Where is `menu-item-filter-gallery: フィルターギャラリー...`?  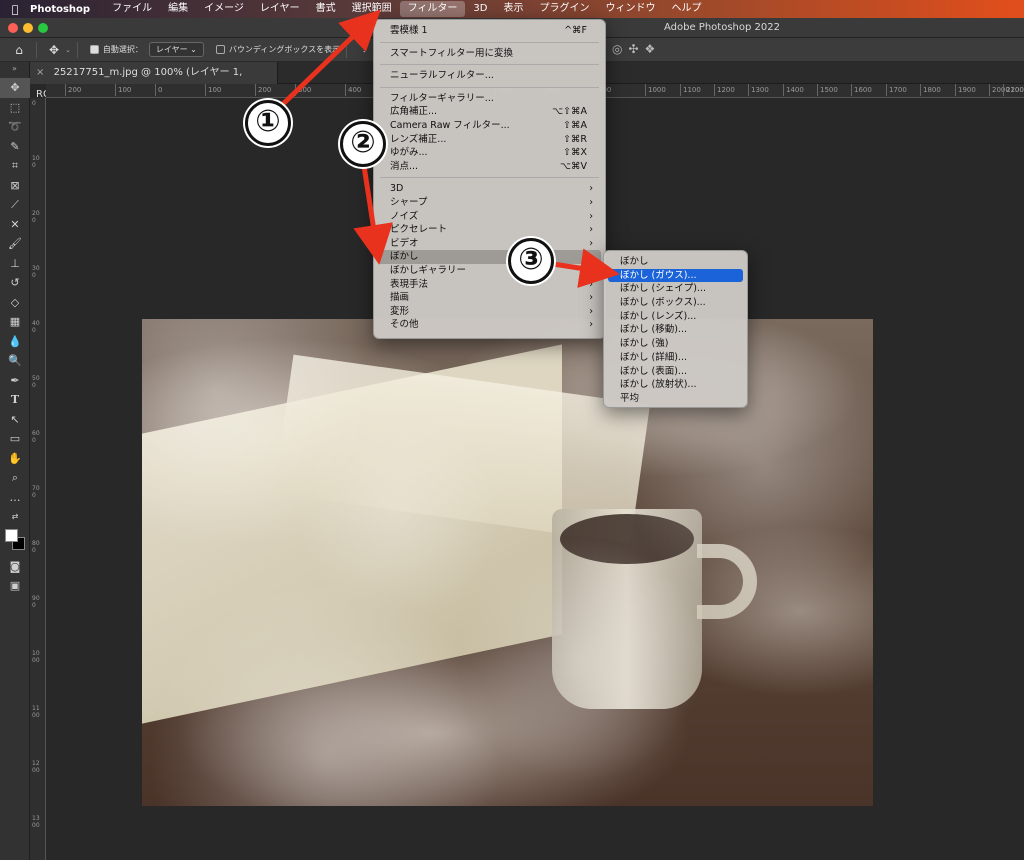
menu-item-filter-gallery: フィルターギャラリー... is located at coordinates (489, 99).